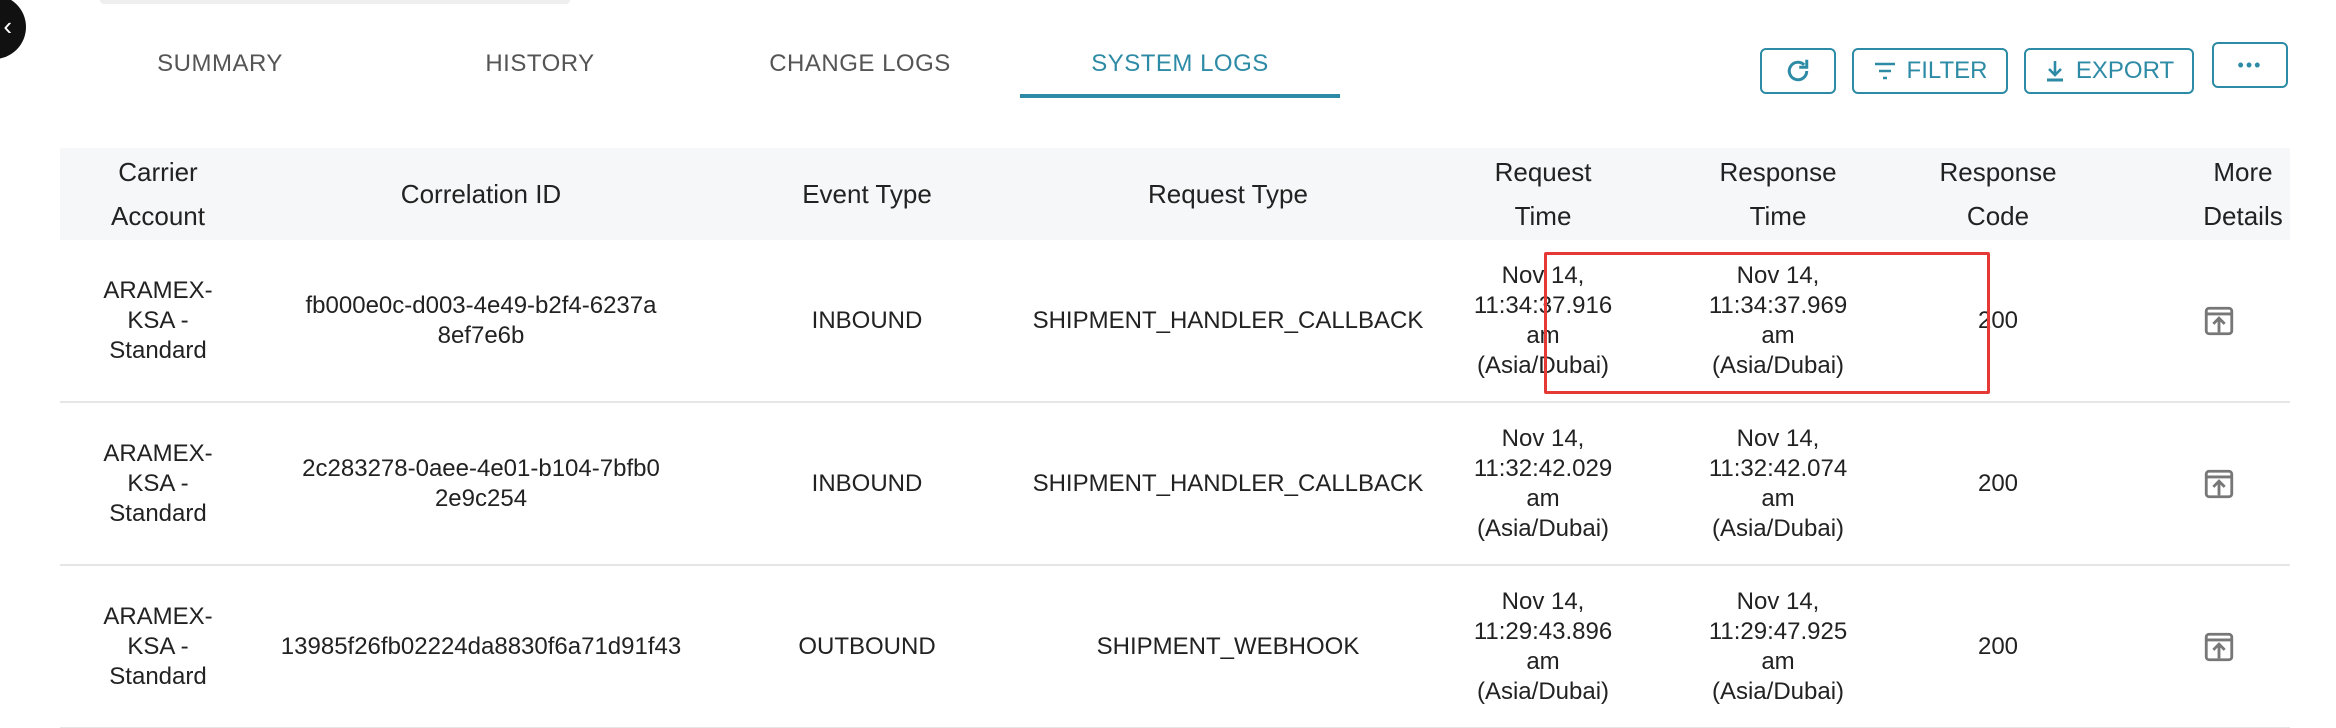 This screenshot has height=728, width=2336. I want to click on more-options-button: •••, so click(2250, 65).